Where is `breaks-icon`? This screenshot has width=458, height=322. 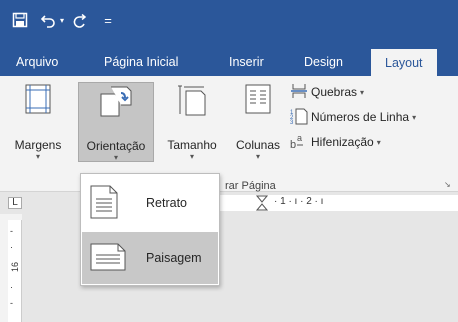
breaks-icon is located at coordinates (299, 92).